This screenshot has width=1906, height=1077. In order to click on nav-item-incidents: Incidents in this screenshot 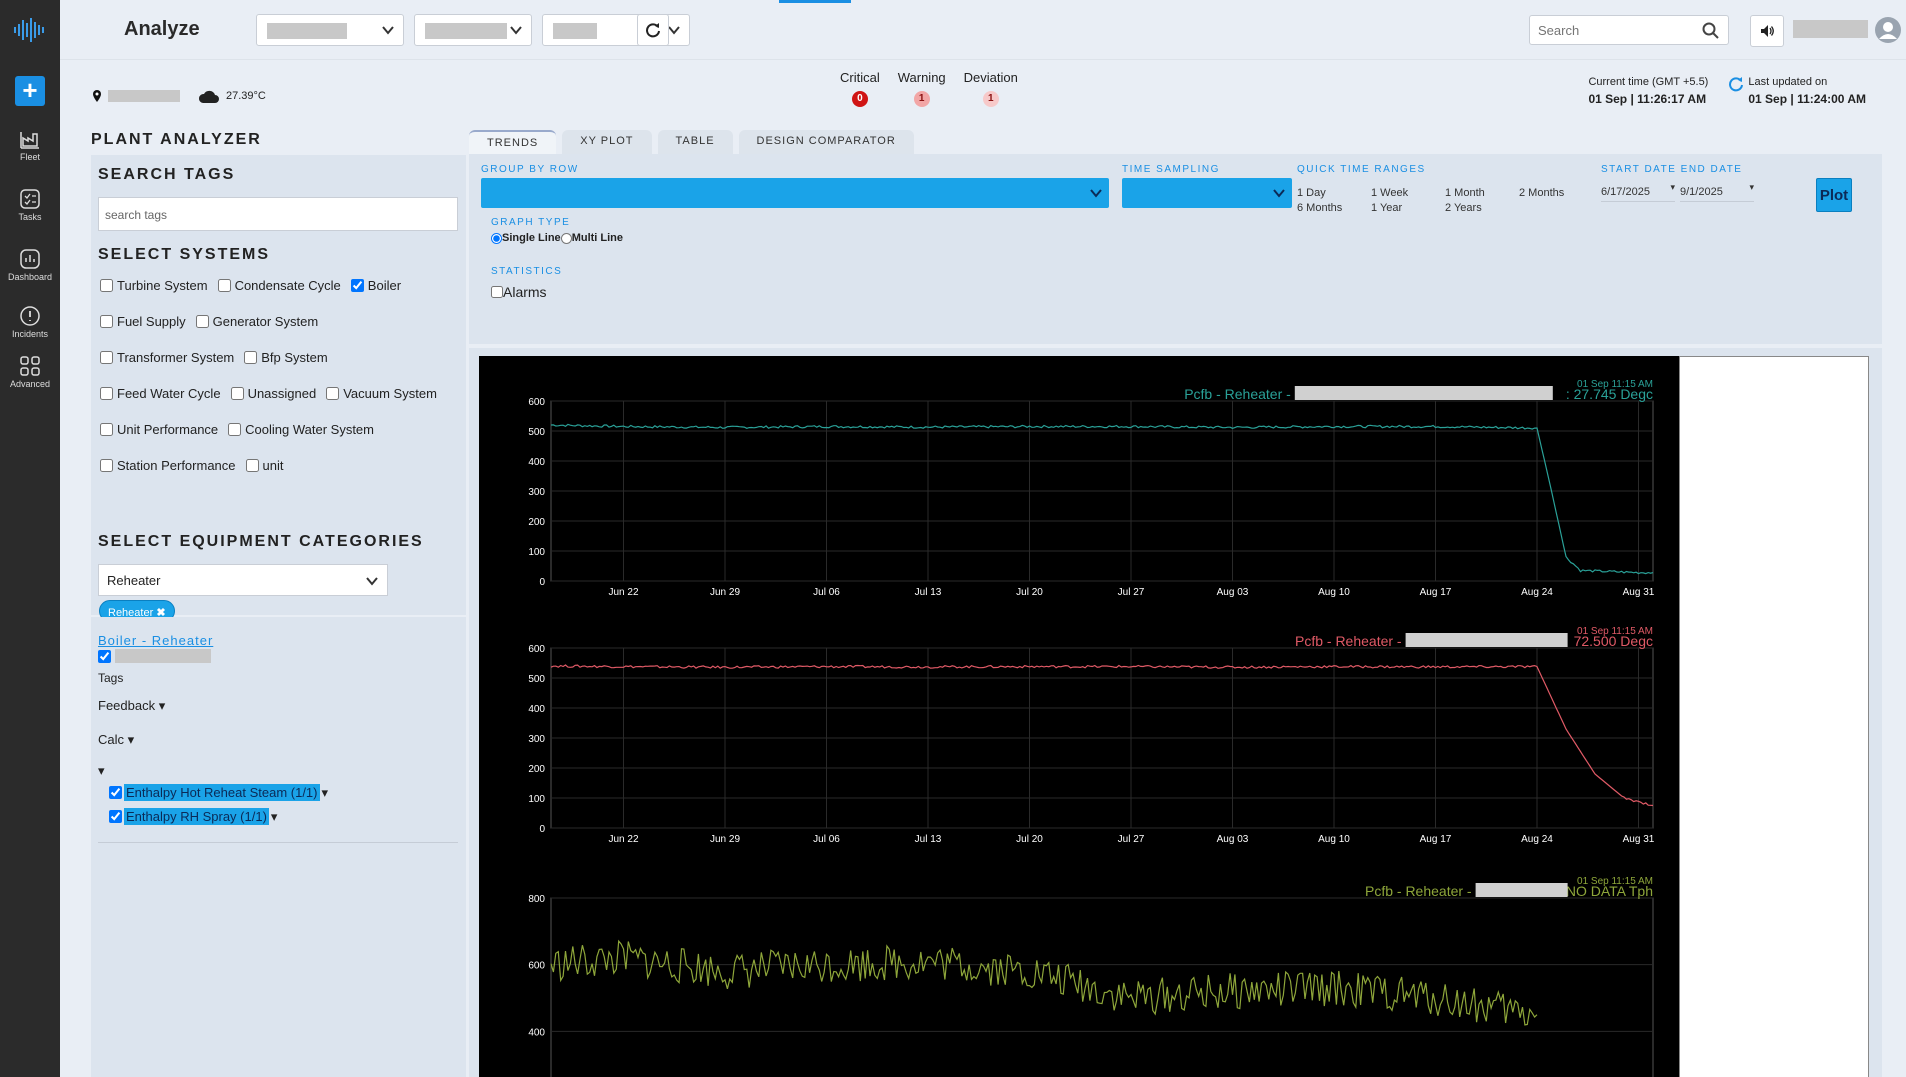, I will do `click(30, 322)`.